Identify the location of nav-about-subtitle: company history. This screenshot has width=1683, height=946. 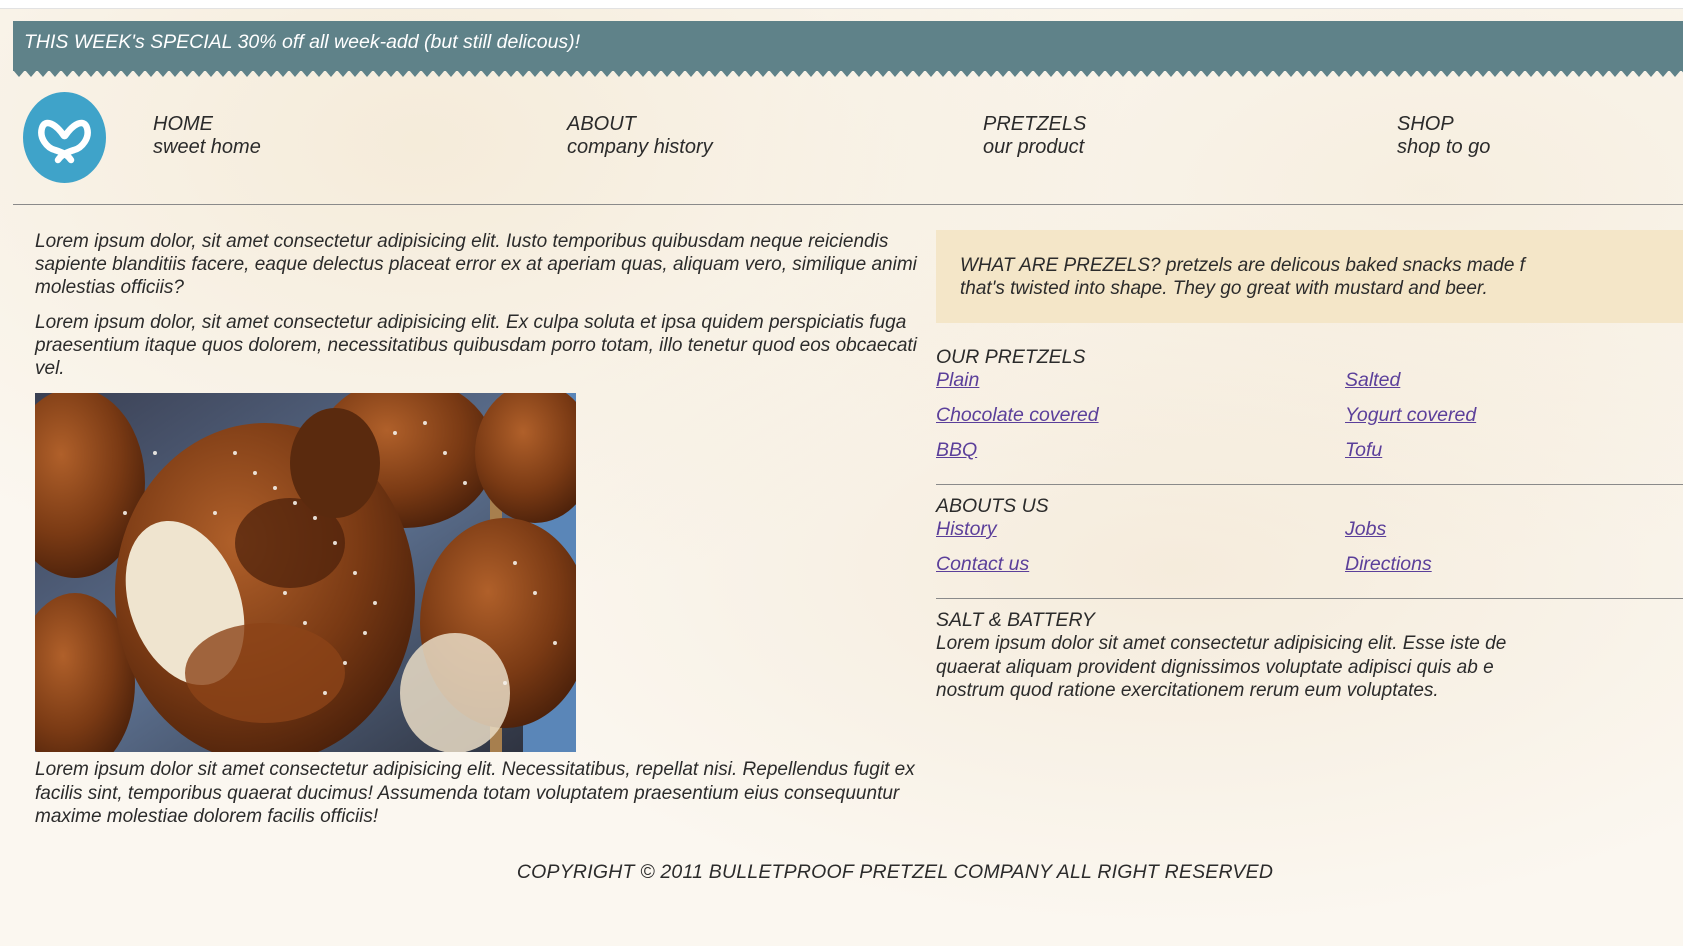
(640, 147).